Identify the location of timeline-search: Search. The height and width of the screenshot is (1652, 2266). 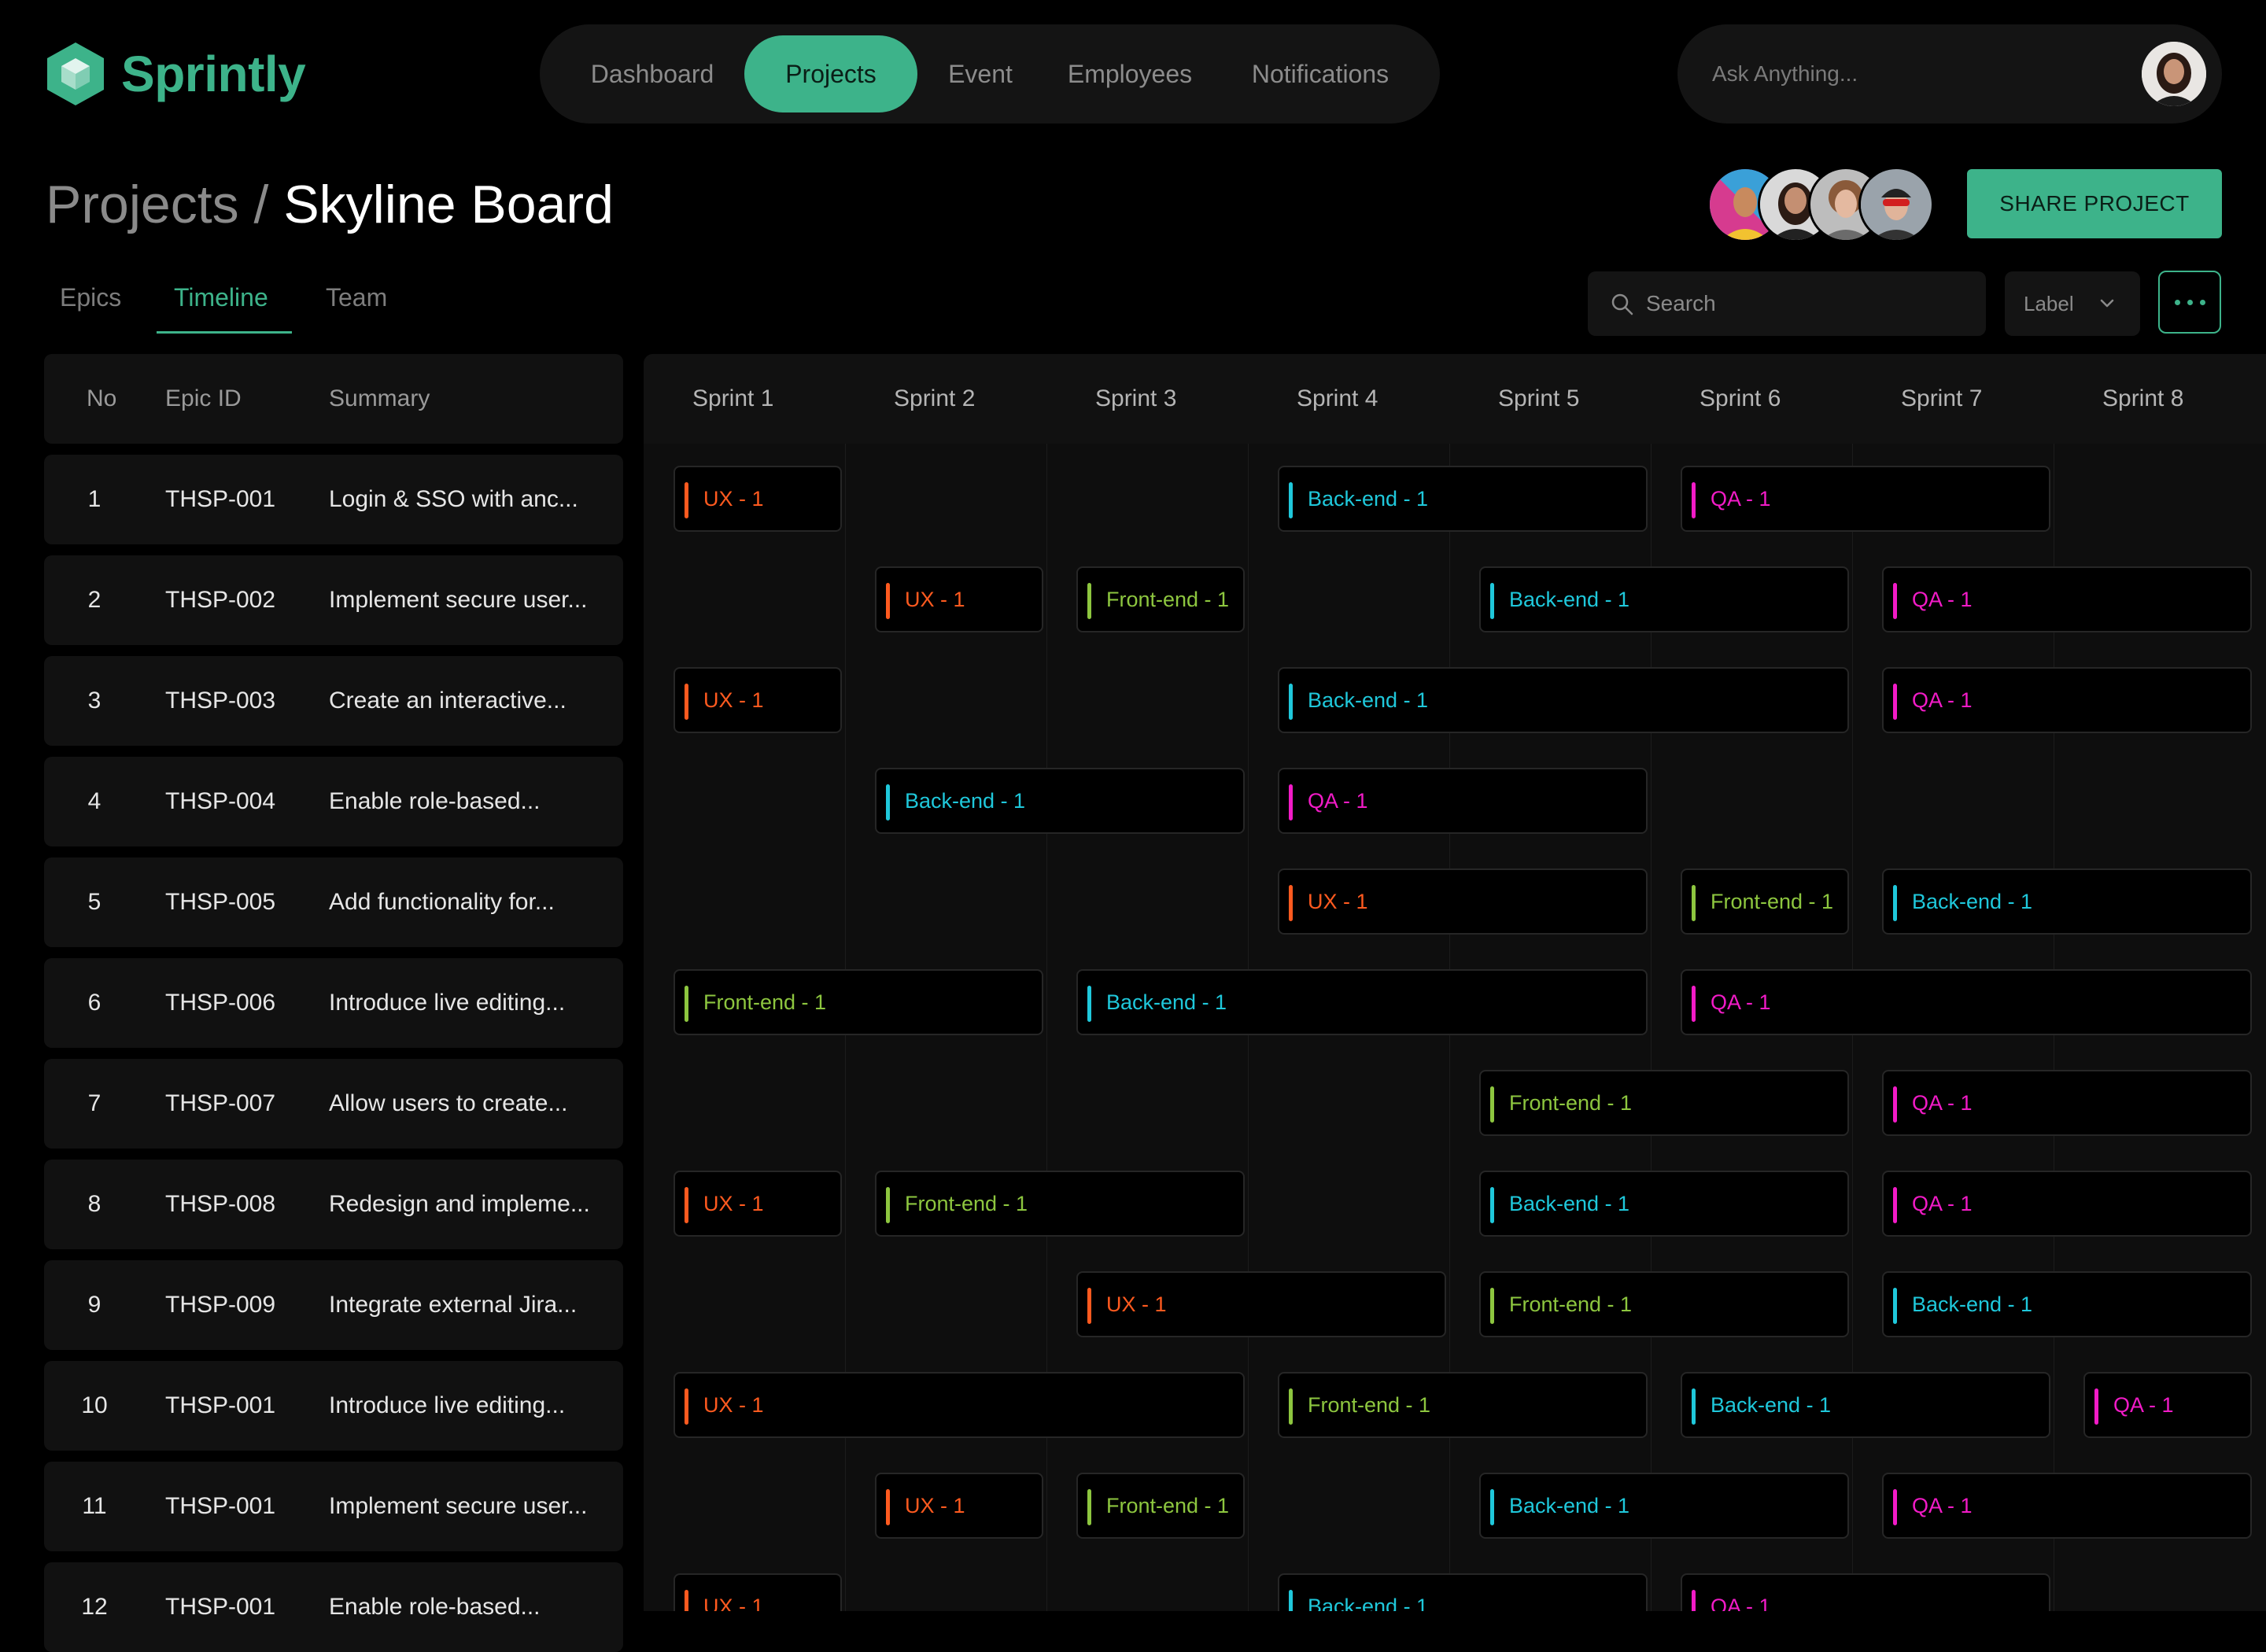
(1787, 303).